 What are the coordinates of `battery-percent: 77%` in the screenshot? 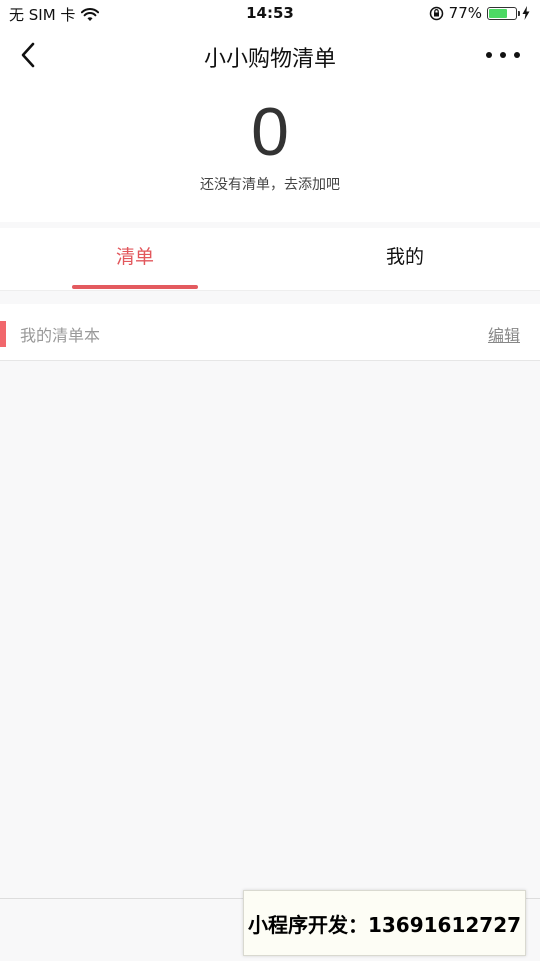 It's located at (465, 13).